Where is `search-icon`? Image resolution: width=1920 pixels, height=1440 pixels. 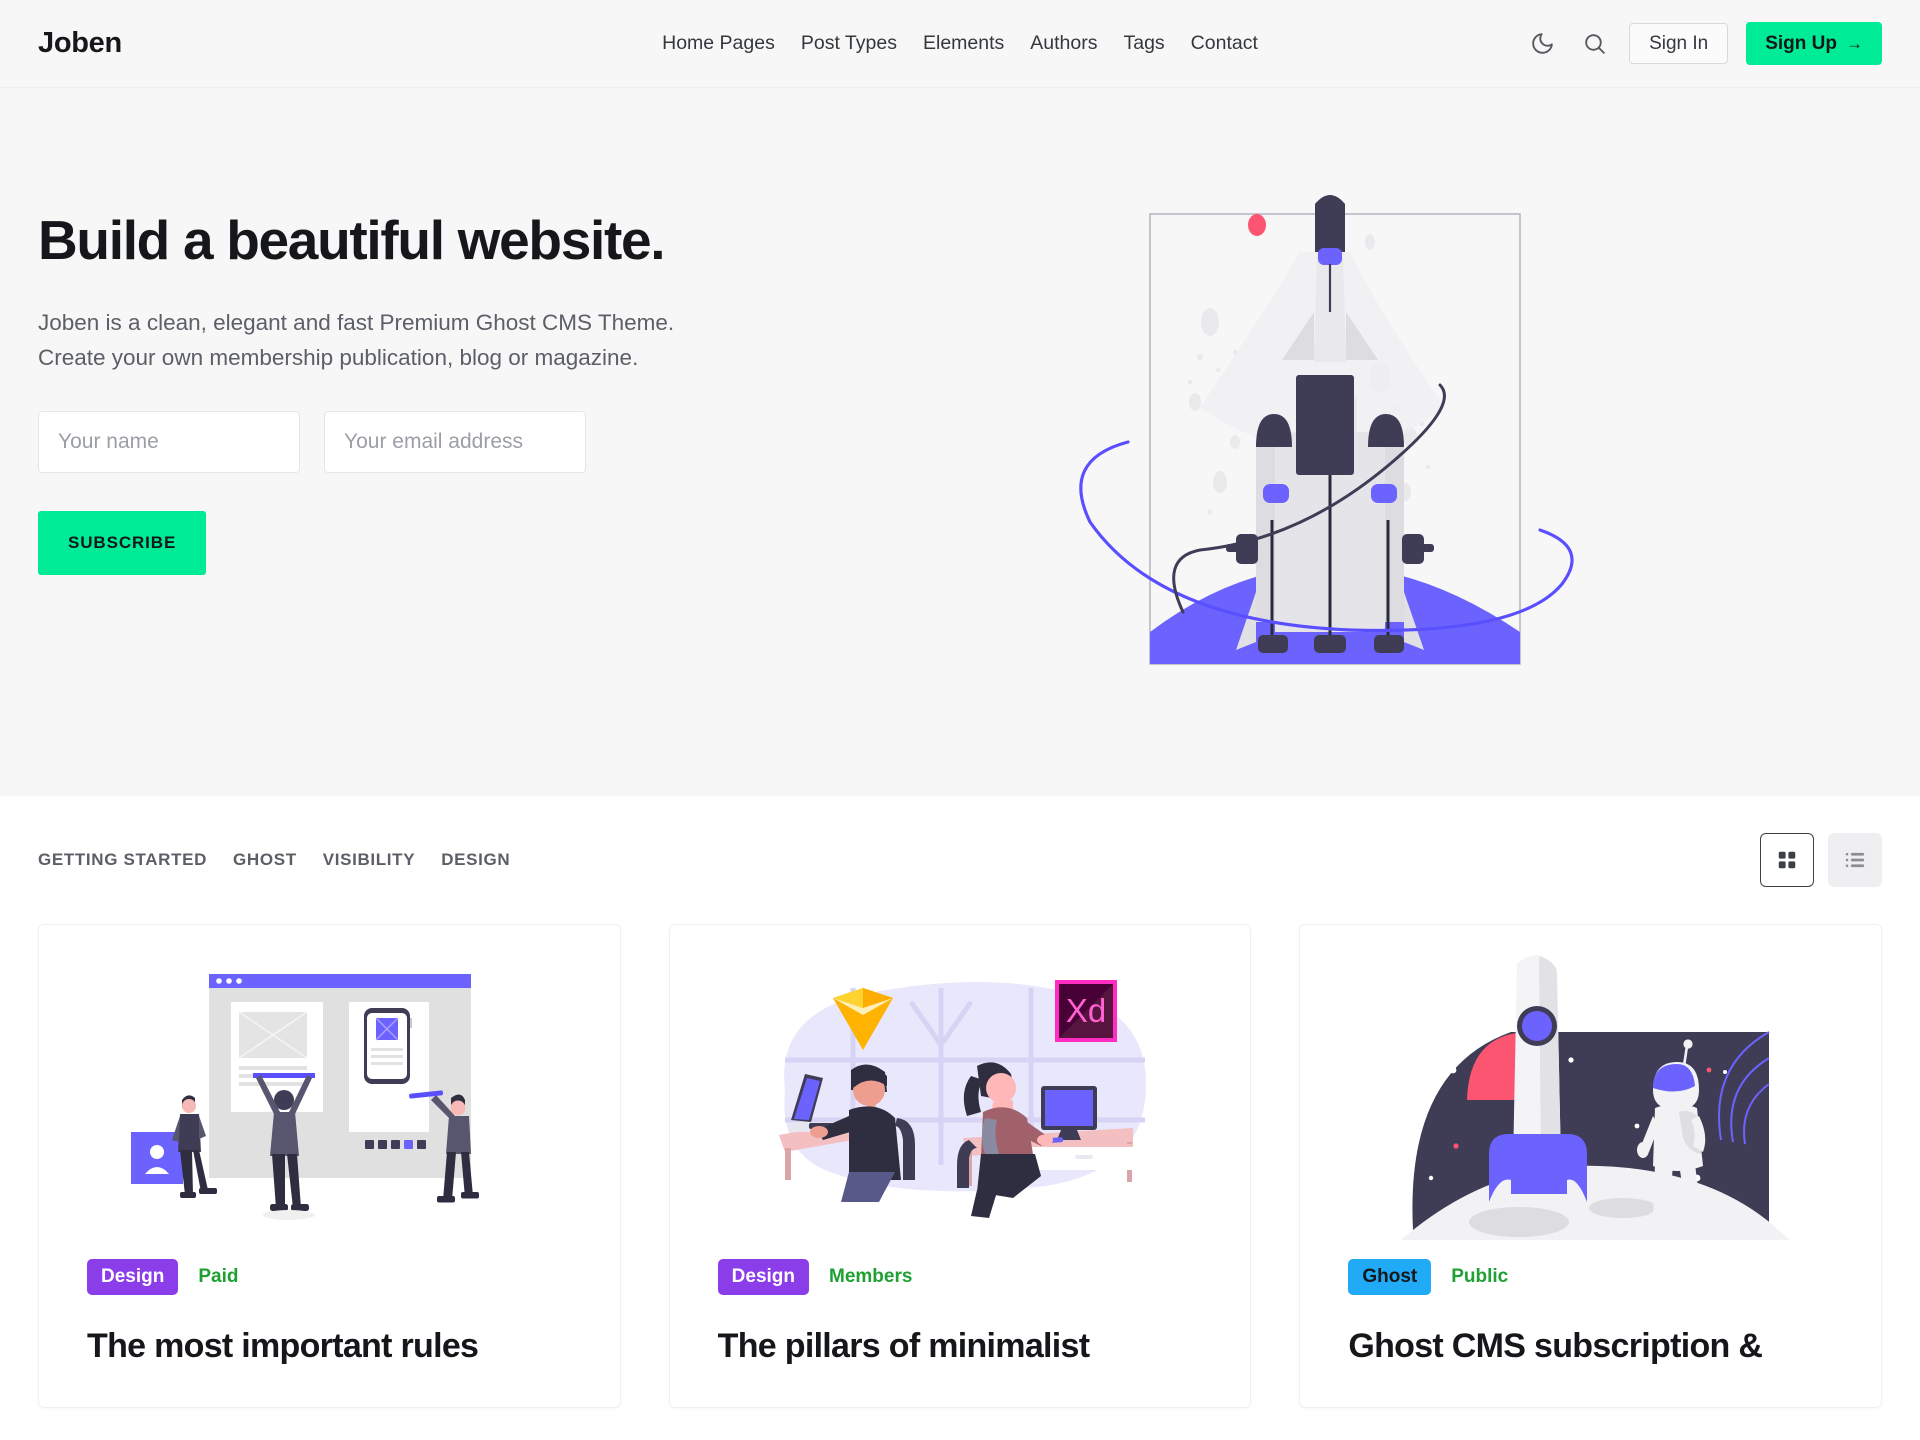
search-icon is located at coordinates (1594, 44).